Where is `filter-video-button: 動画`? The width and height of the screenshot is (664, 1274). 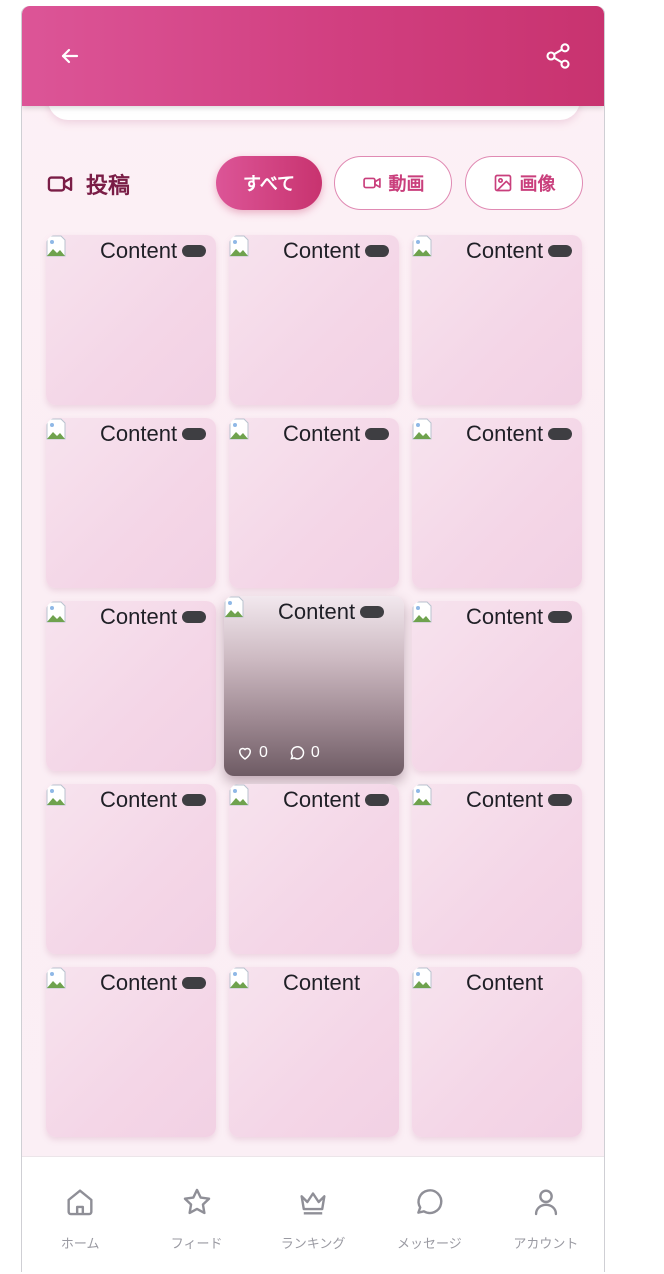
filter-video-button: 動画 is located at coordinates (393, 183).